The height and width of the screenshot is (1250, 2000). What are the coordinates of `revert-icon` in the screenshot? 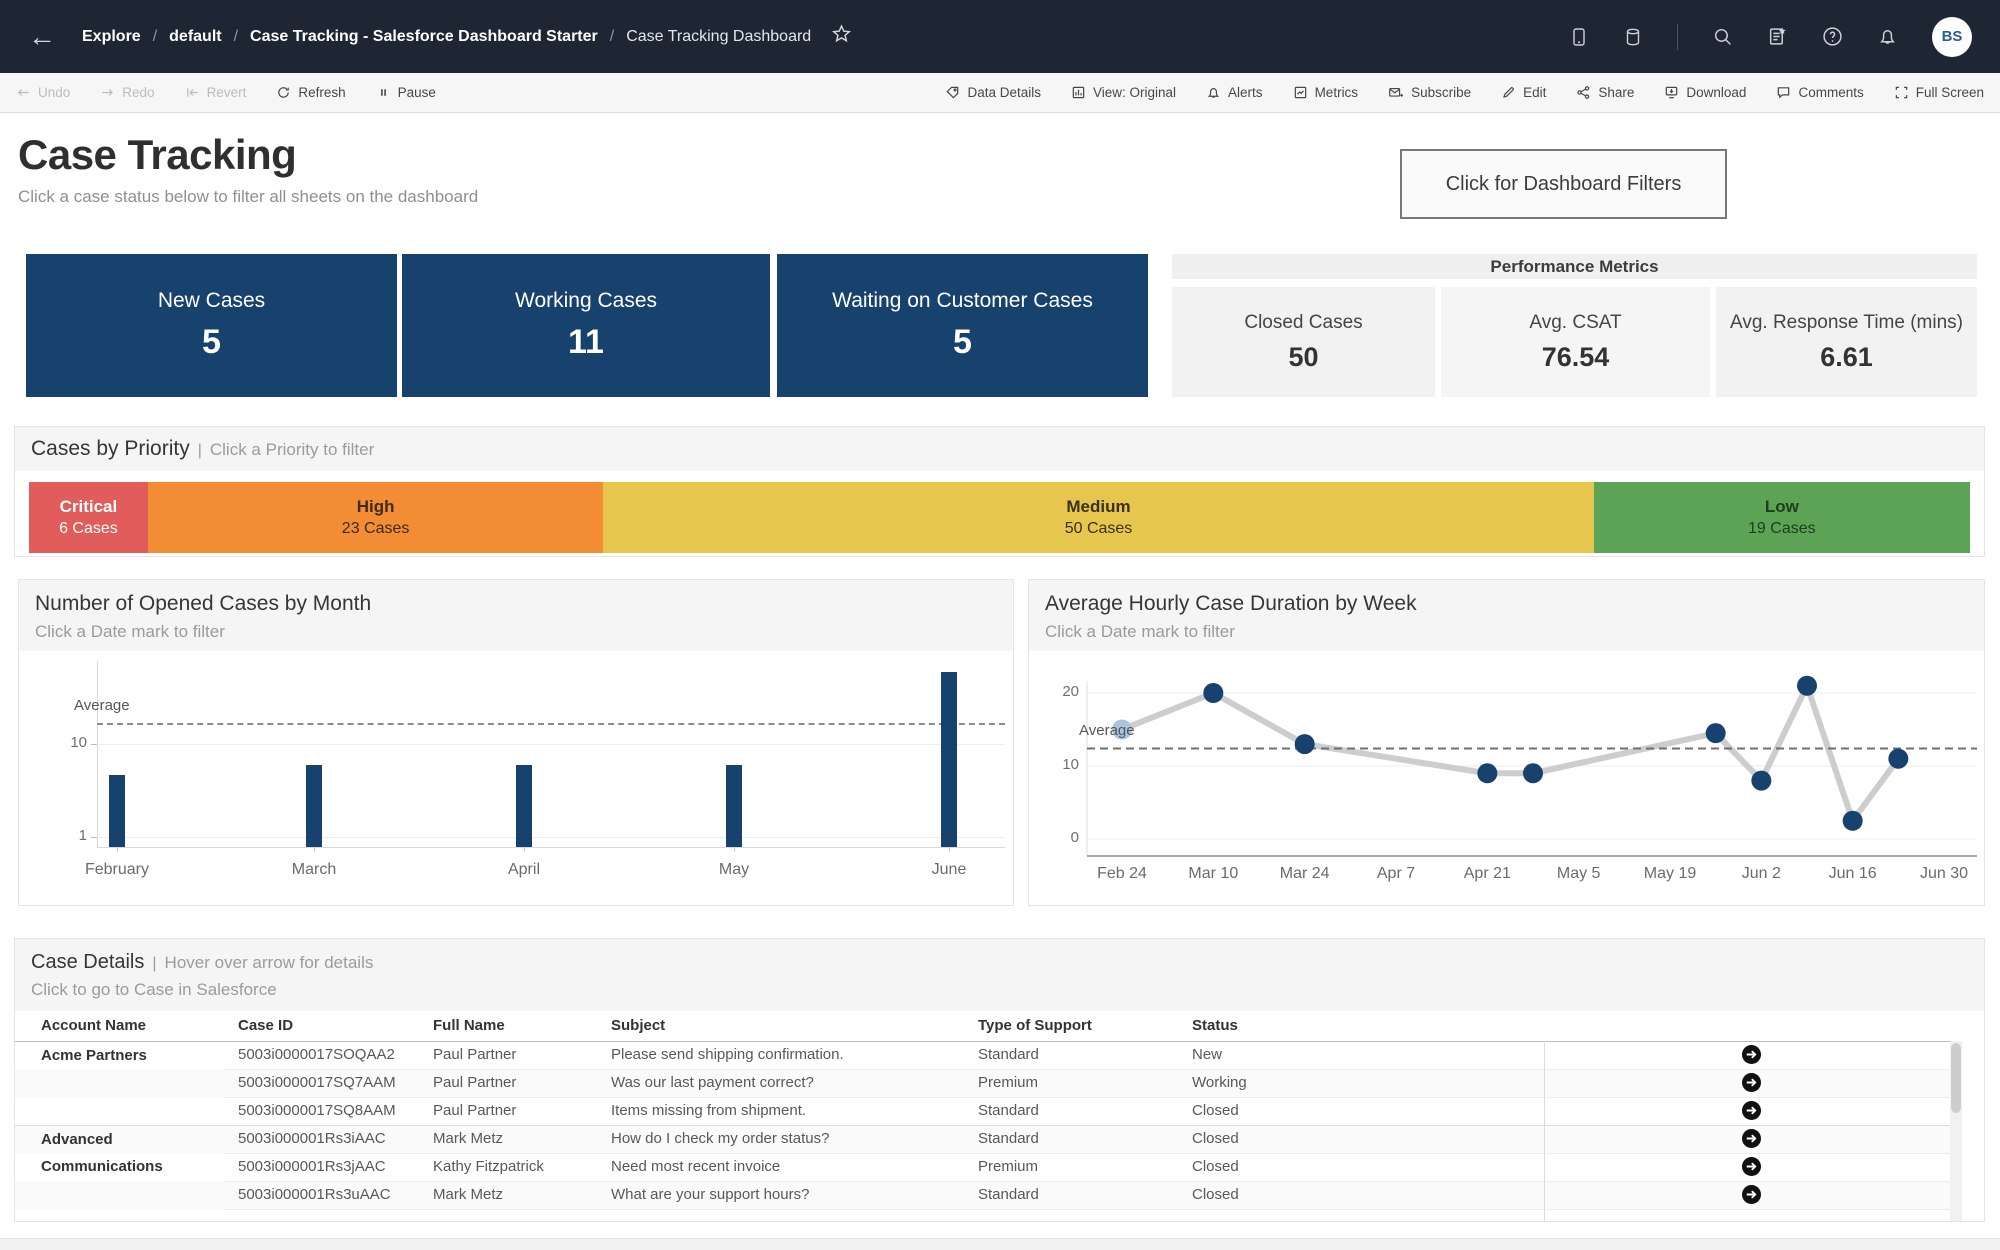 It's located at (192, 92).